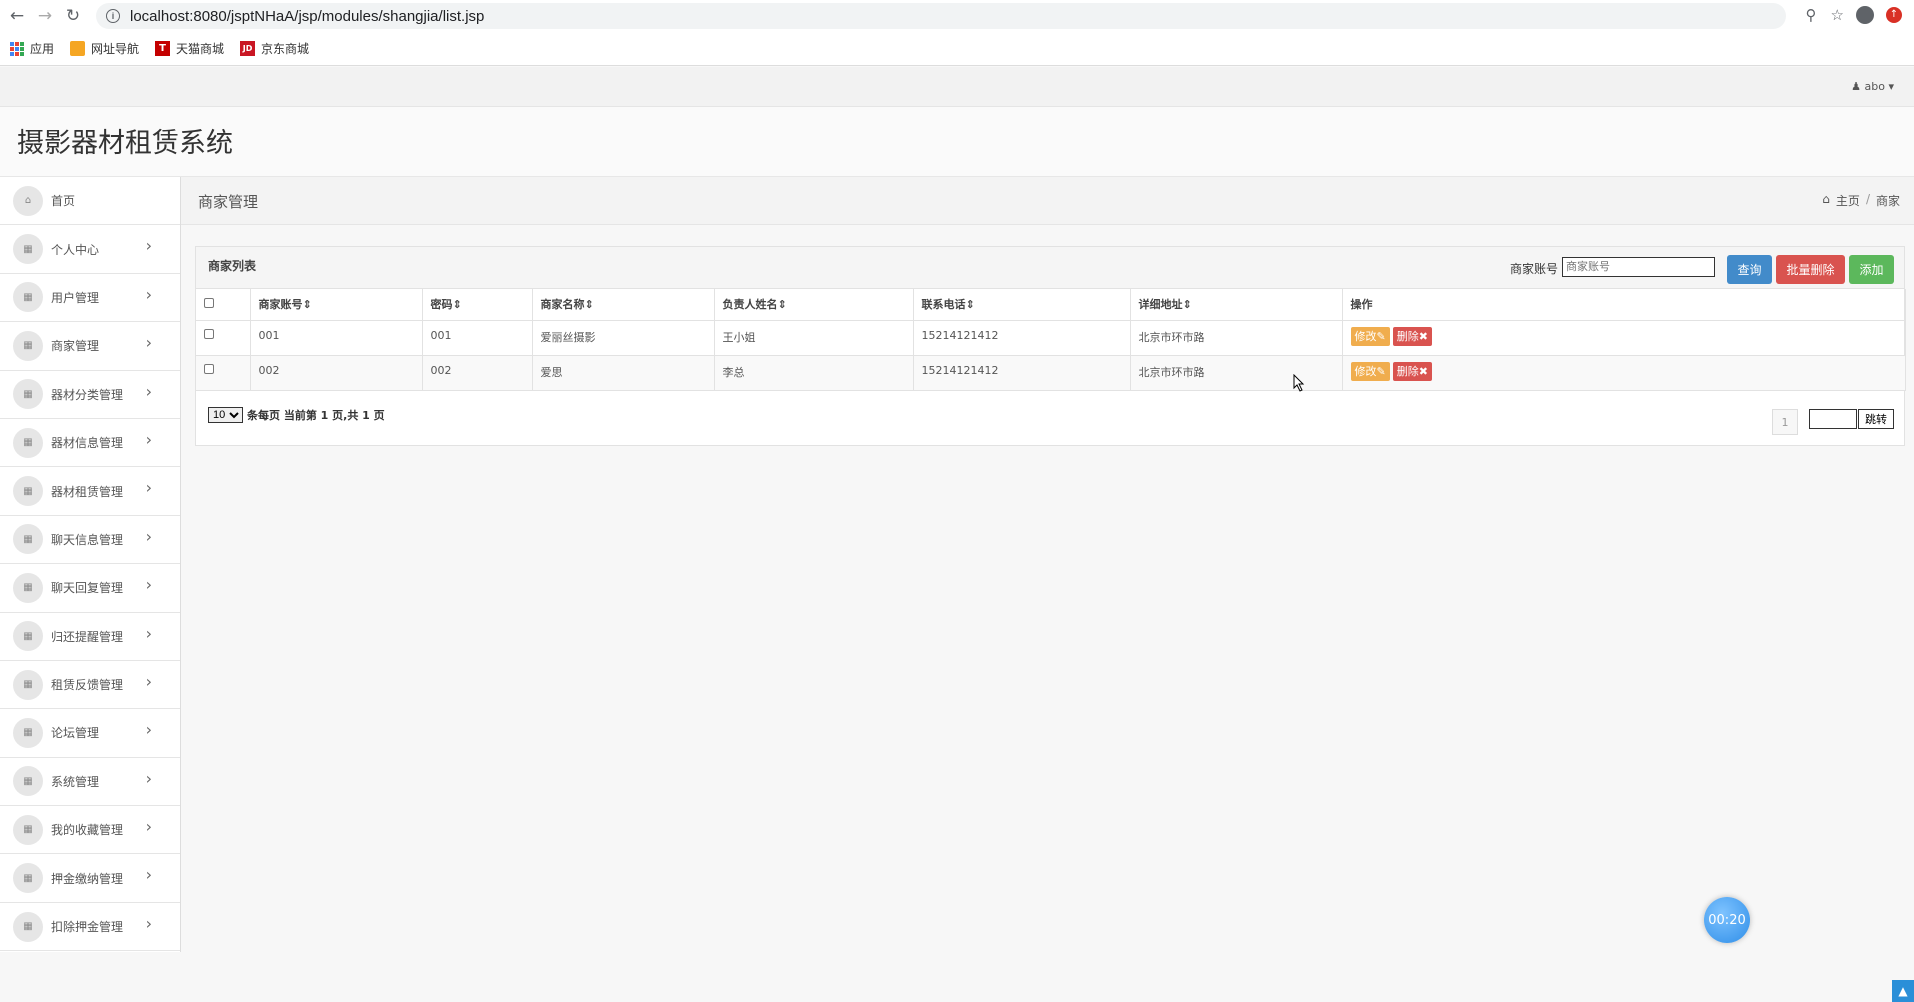 This screenshot has width=1914, height=1002. Describe the element at coordinates (90, 443) in the screenshot. I see `sidebar-item: ▦ 器材信息管理 ›` at that location.